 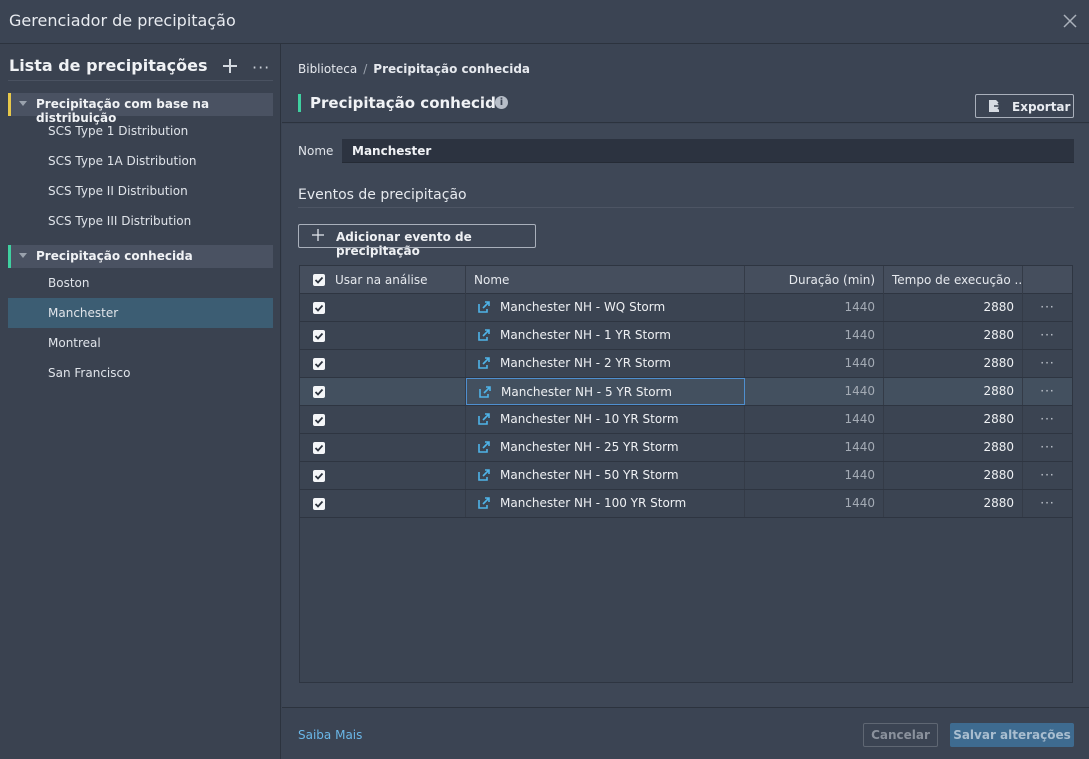 I want to click on event-name: Manchester NH - 5 YR Storm, so click(x=586, y=392).